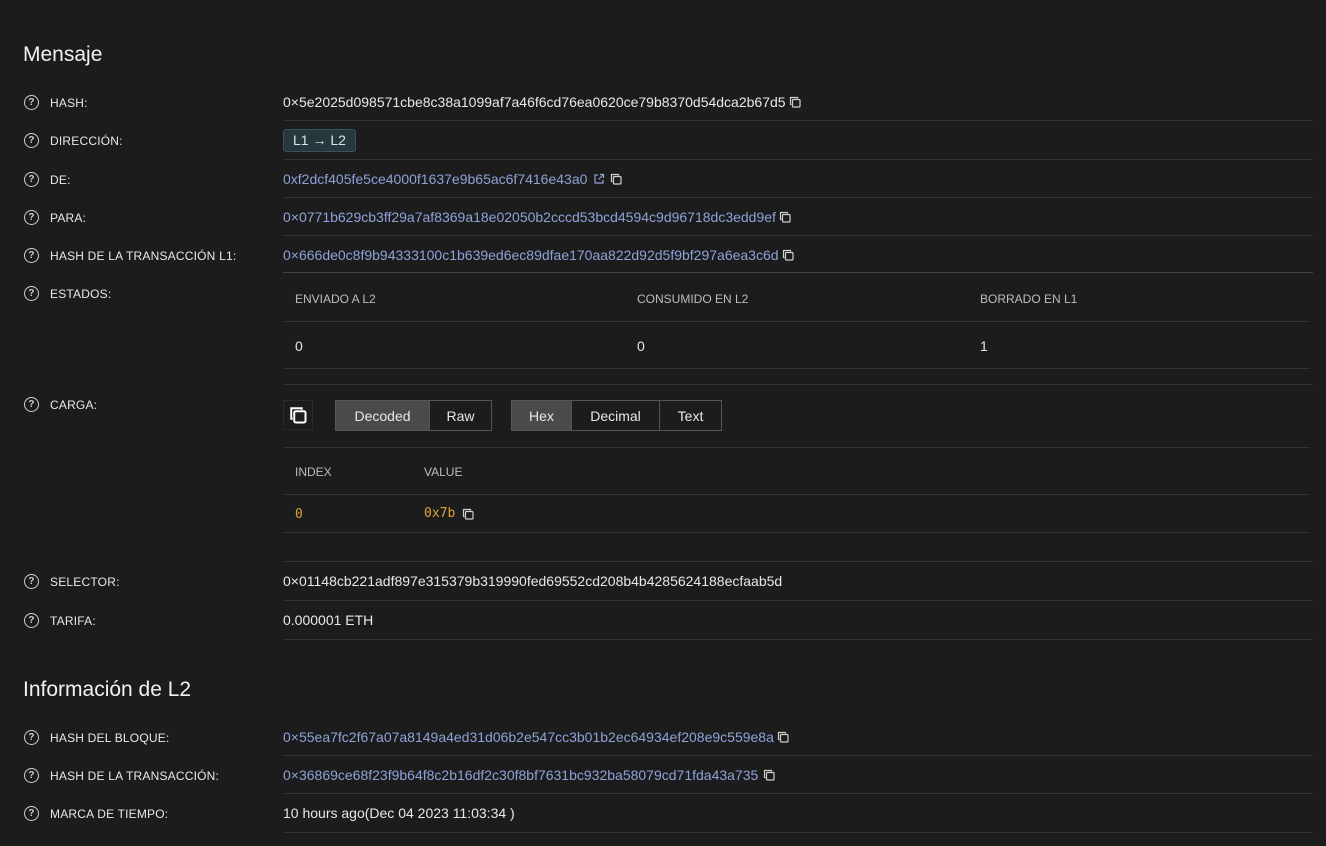 This screenshot has height=846, width=1326. Describe the element at coordinates (460, 415) in the screenshot. I see `view-raw-button: Raw` at that location.